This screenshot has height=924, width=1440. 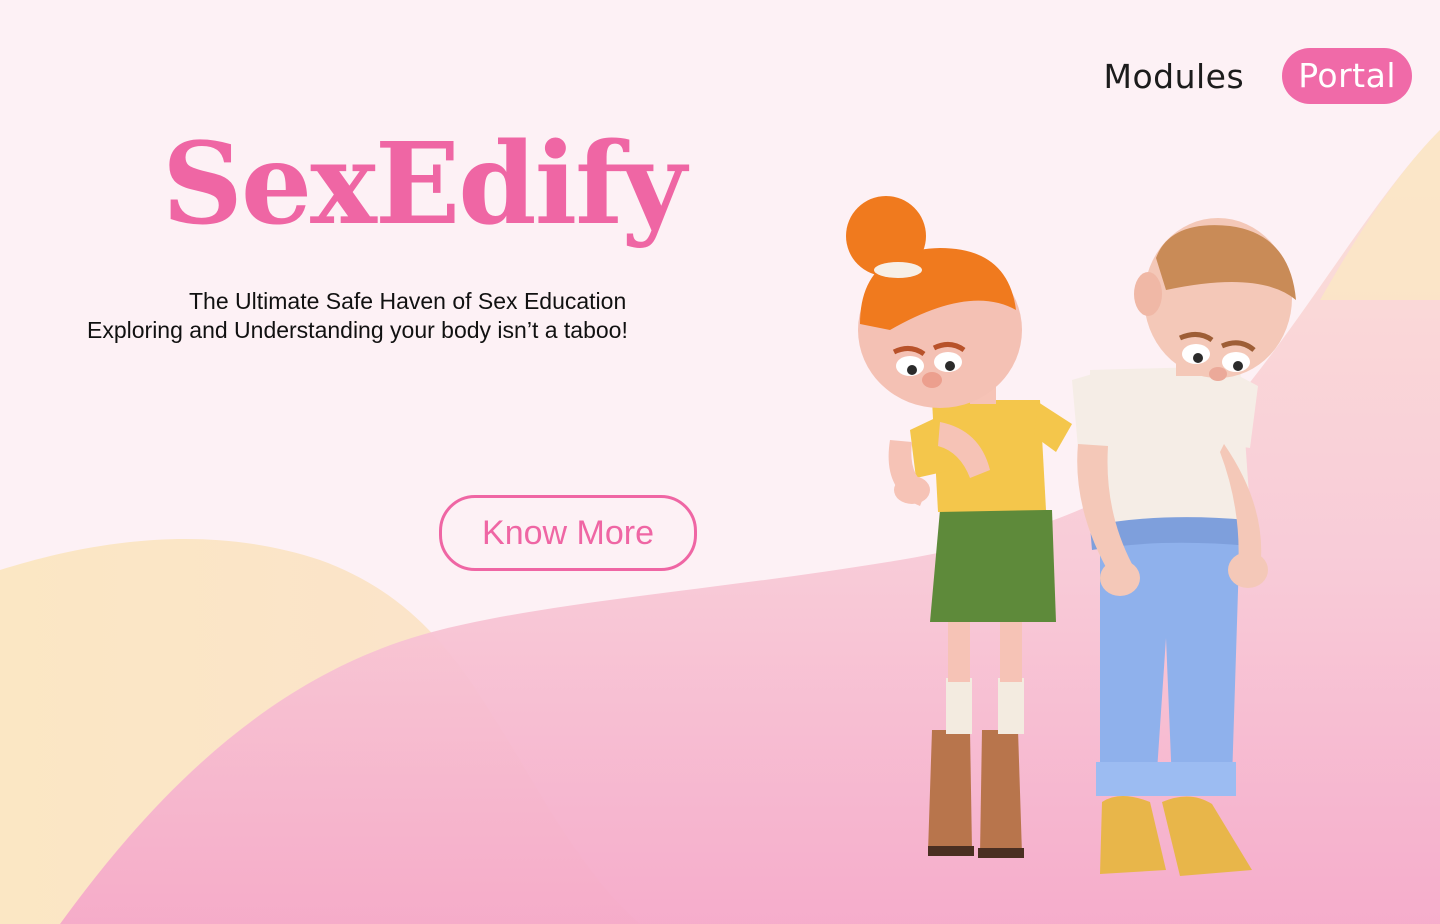 I want to click on top-nav: Modules Portal, so click(x=1257, y=76).